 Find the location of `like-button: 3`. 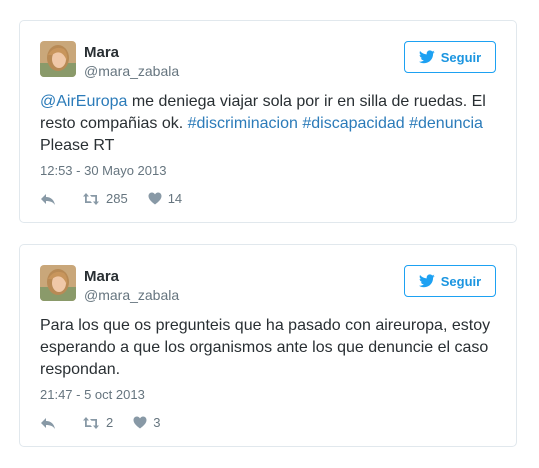

like-button: 3 is located at coordinates (146, 422).